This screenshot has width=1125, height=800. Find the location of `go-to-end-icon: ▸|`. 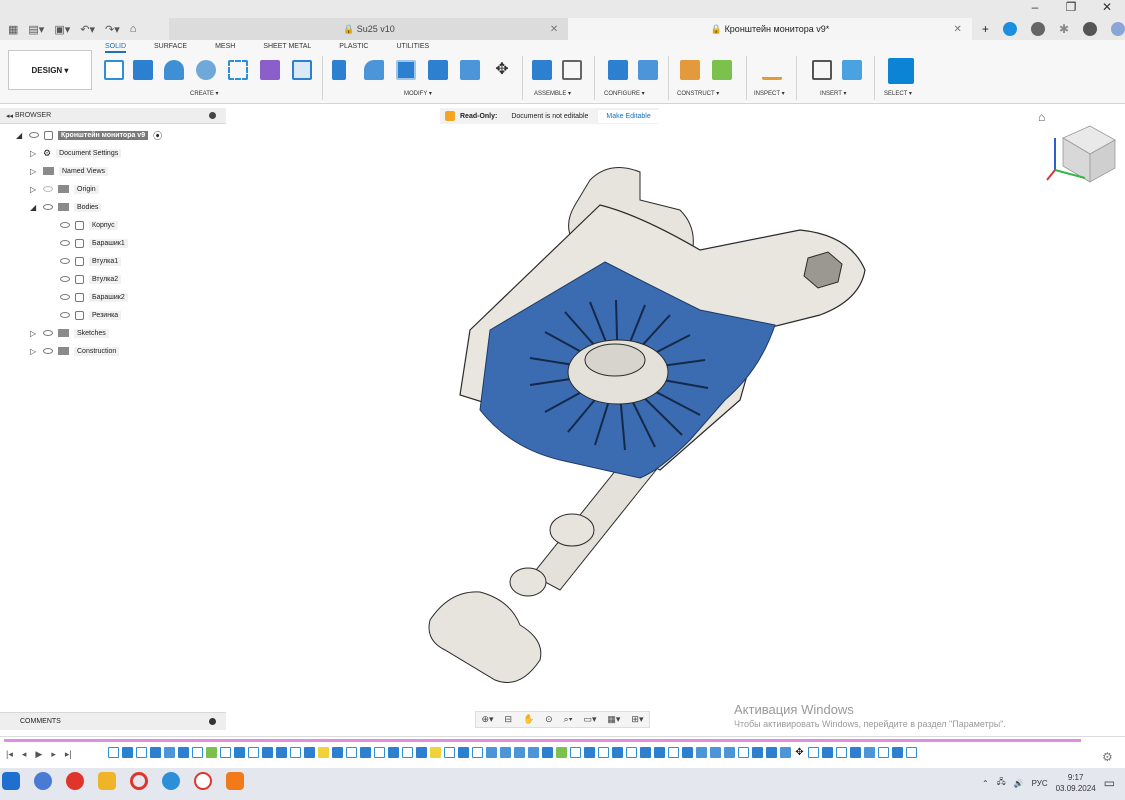

go-to-end-icon: ▸| is located at coordinates (68, 754).